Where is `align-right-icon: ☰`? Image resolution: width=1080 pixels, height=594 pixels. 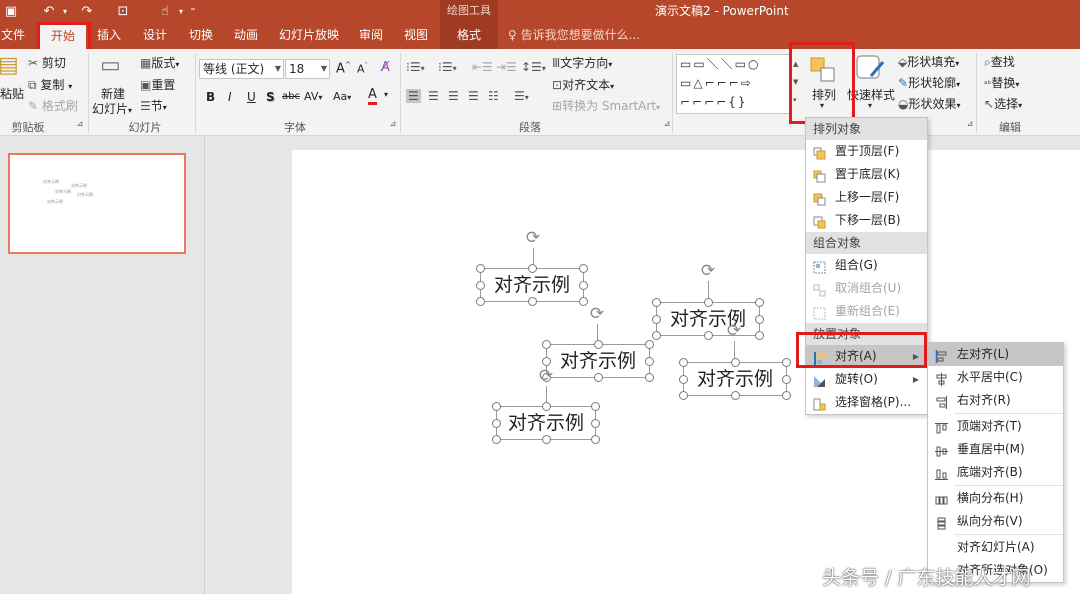 align-right-icon: ☰ is located at coordinates (453, 96).